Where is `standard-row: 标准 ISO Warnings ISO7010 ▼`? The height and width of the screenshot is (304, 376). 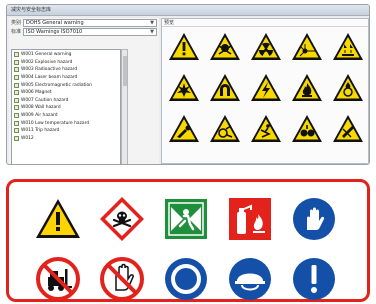 standard-row: 标准 ISO Warnings ISO7010 ▼ is located at coordinates (84, 31).